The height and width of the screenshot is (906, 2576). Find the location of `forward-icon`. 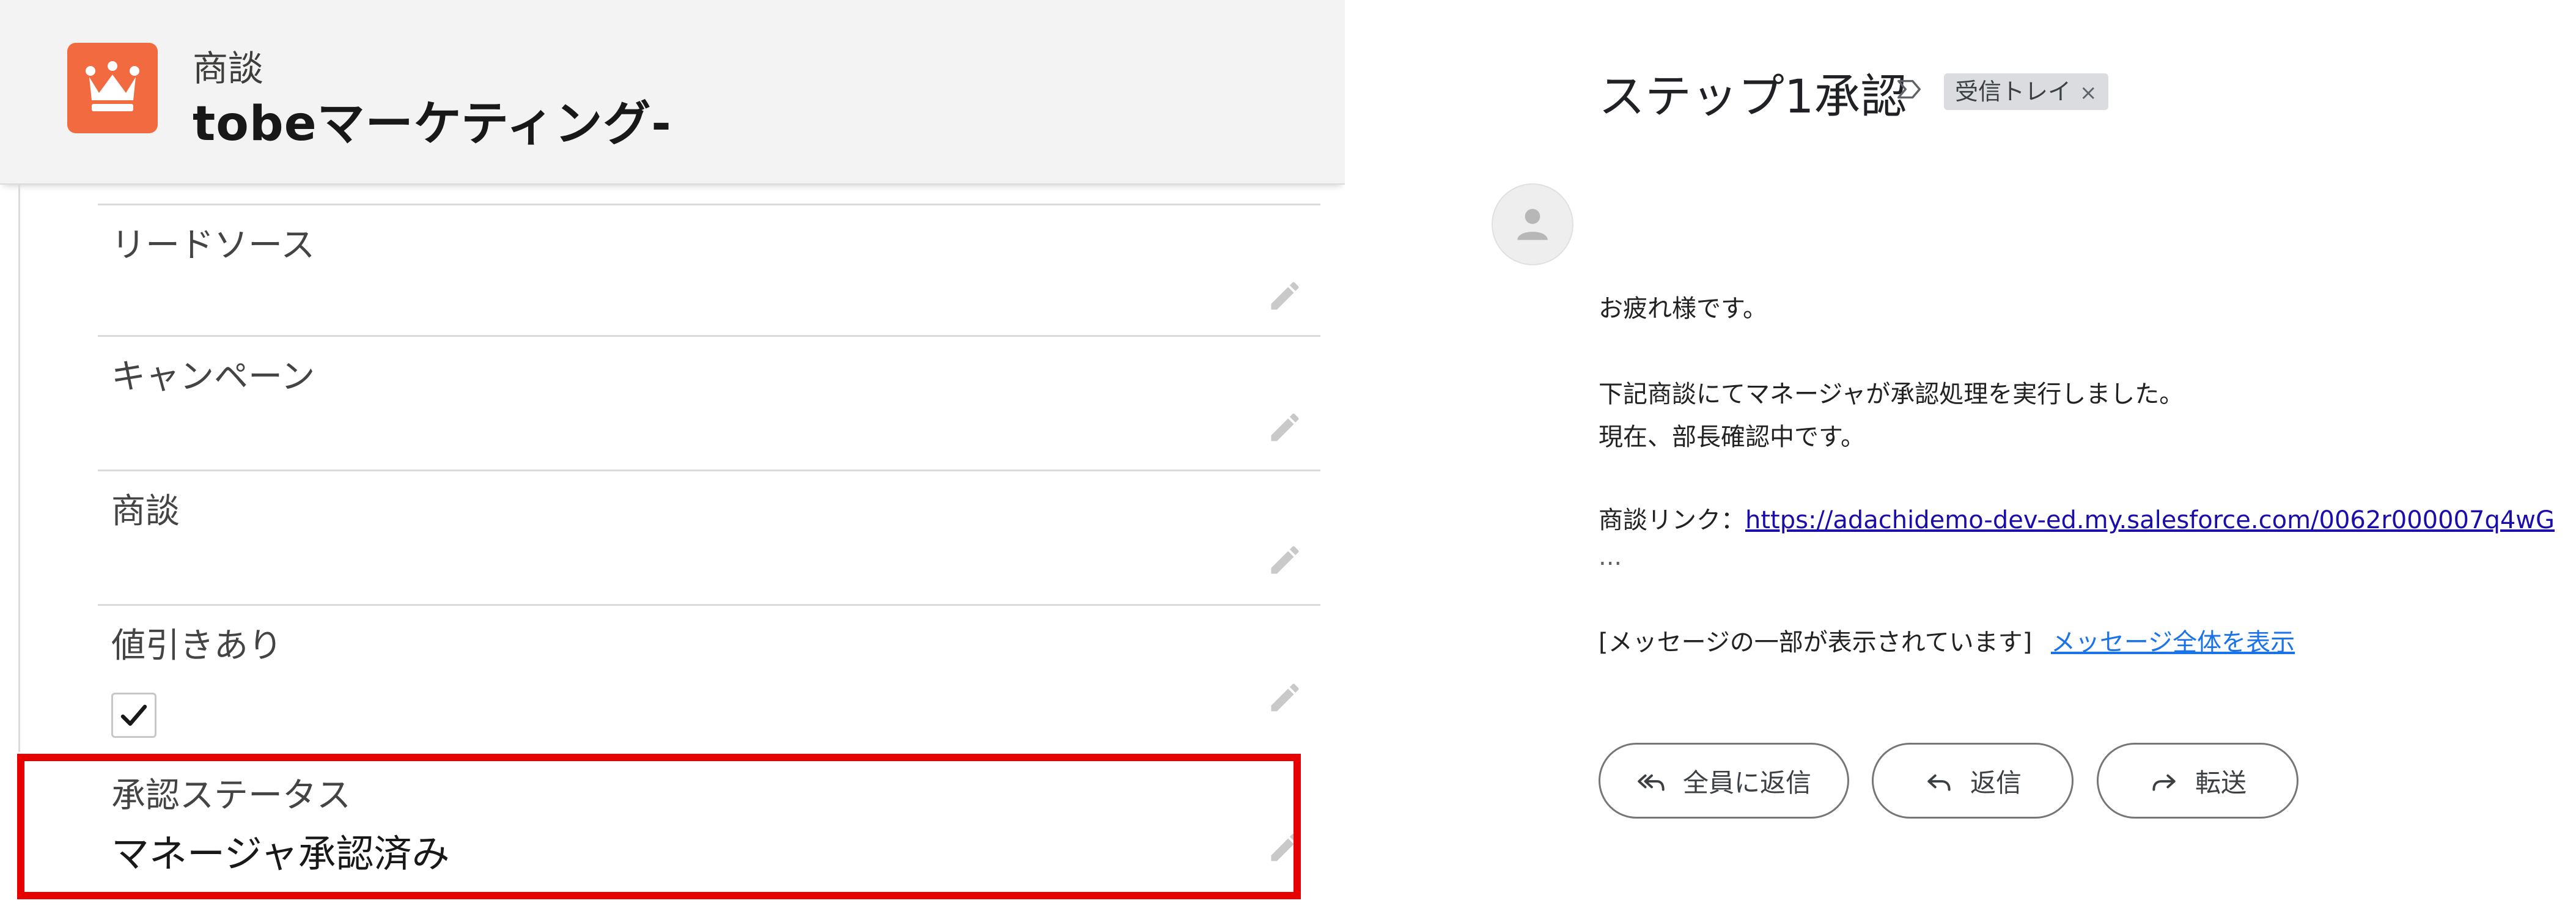

forward-icon is located at coordinates (2164, 782).